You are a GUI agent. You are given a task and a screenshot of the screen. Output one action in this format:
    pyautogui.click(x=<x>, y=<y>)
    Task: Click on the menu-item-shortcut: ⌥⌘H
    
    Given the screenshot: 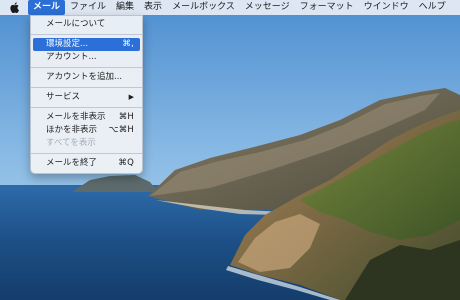 What is the action you would take?
    pyautogui.click(x=121, y=130)
    